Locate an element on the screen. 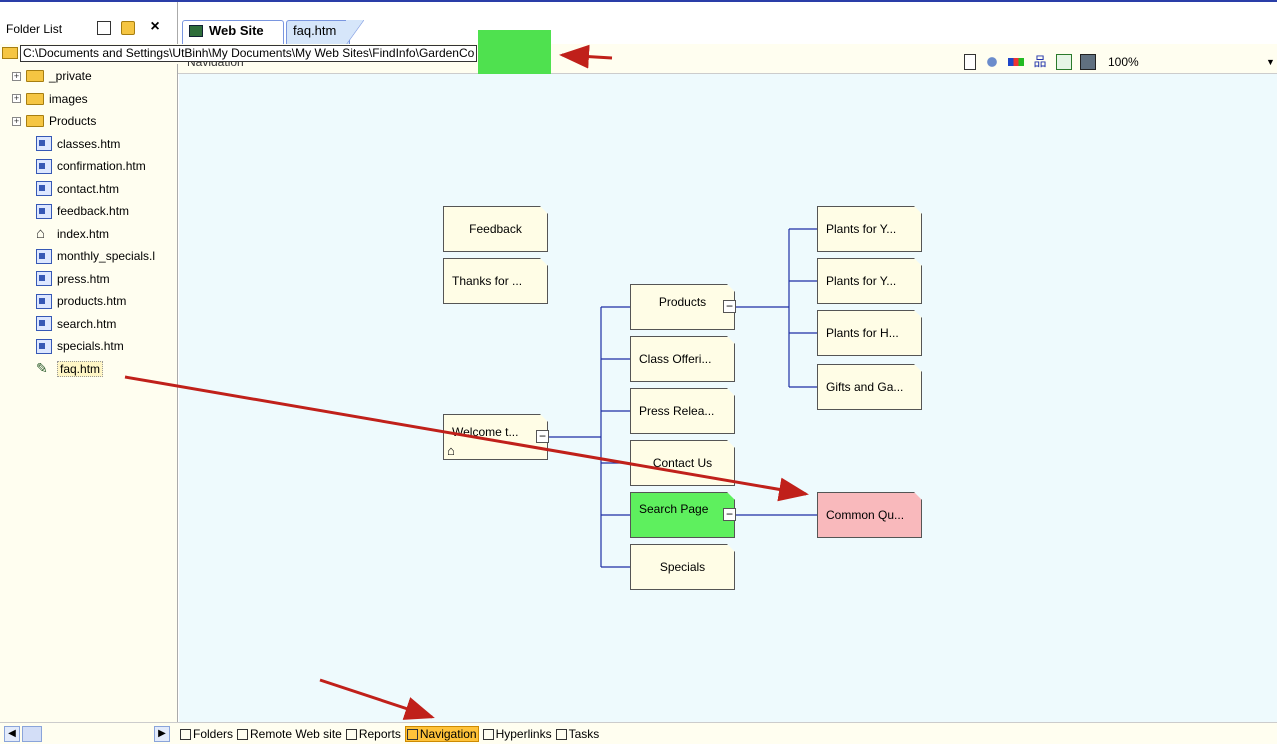 This screenshot has width=1277, height=744. folder-list-title: Folder List is located at coordinates (34, 29).